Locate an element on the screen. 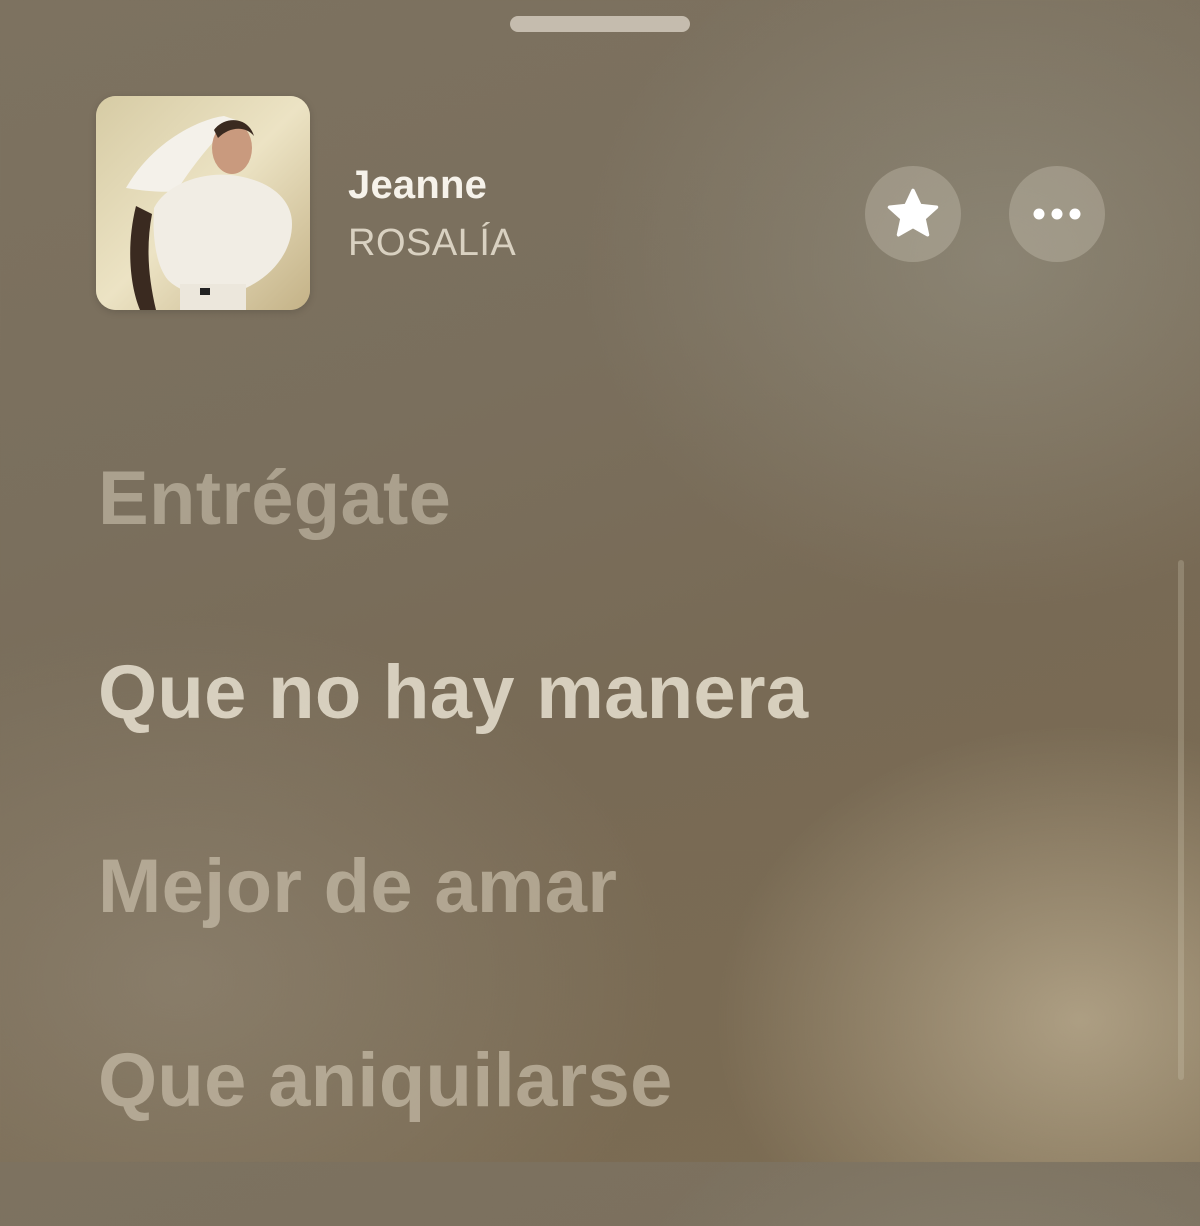  lyric-line: Entrégate is located at coordinates (618, 499).